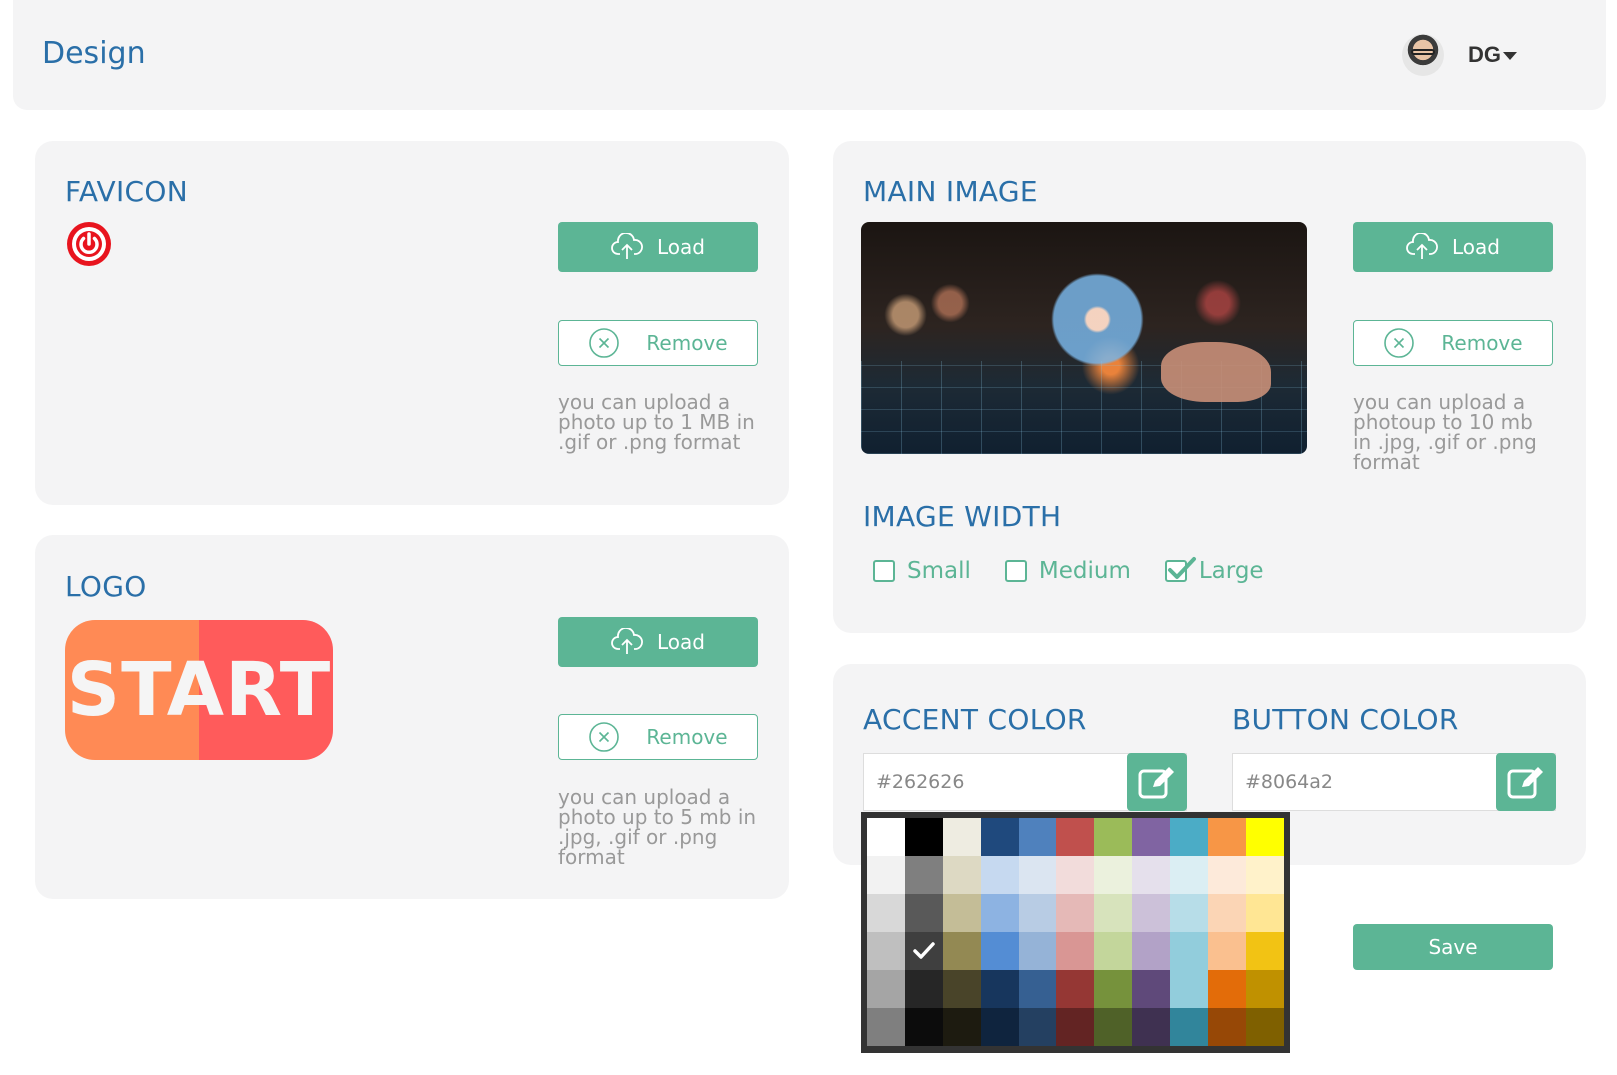 This screenshot has width=1617, height=1075. I want to click on checkbox-medium, so click(1015, 571).